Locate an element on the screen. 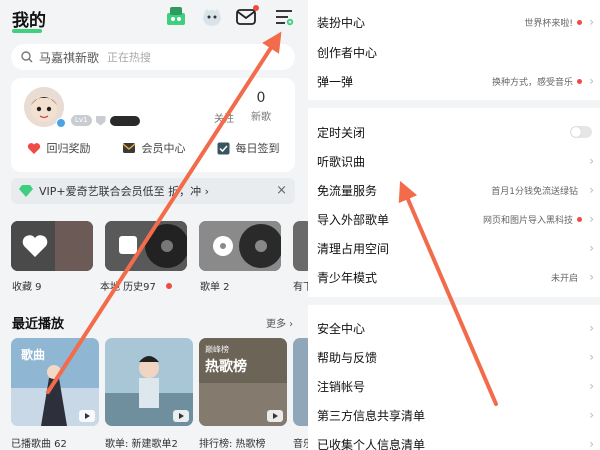  search-query: 马嘉祺新歌 is located at coordinates (69, 57).